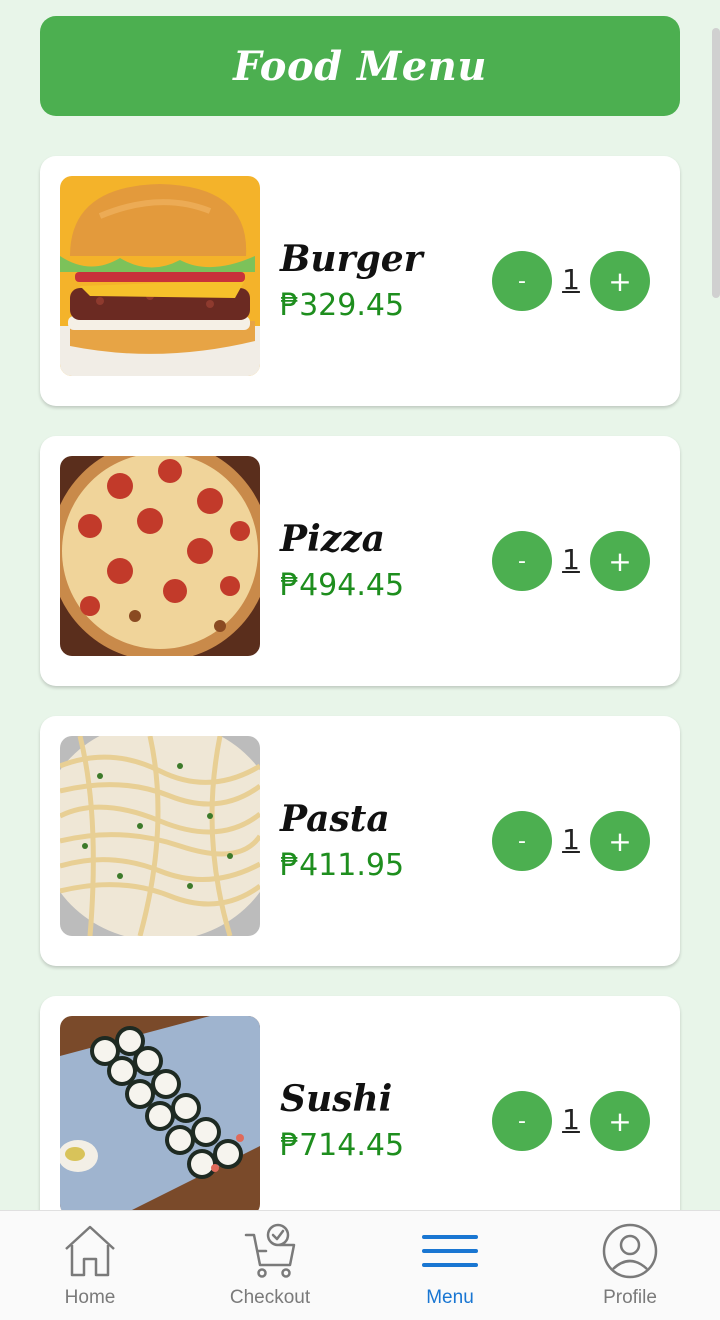 The height and width of the screenshot is (1320, 720). I want to click on page-header: Food Menu, so click(360, 66).